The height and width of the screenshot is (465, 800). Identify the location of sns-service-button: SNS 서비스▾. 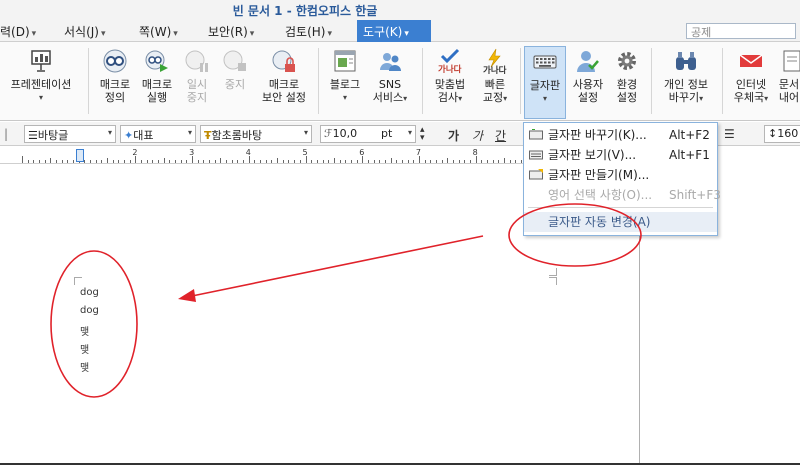
(390, 76).